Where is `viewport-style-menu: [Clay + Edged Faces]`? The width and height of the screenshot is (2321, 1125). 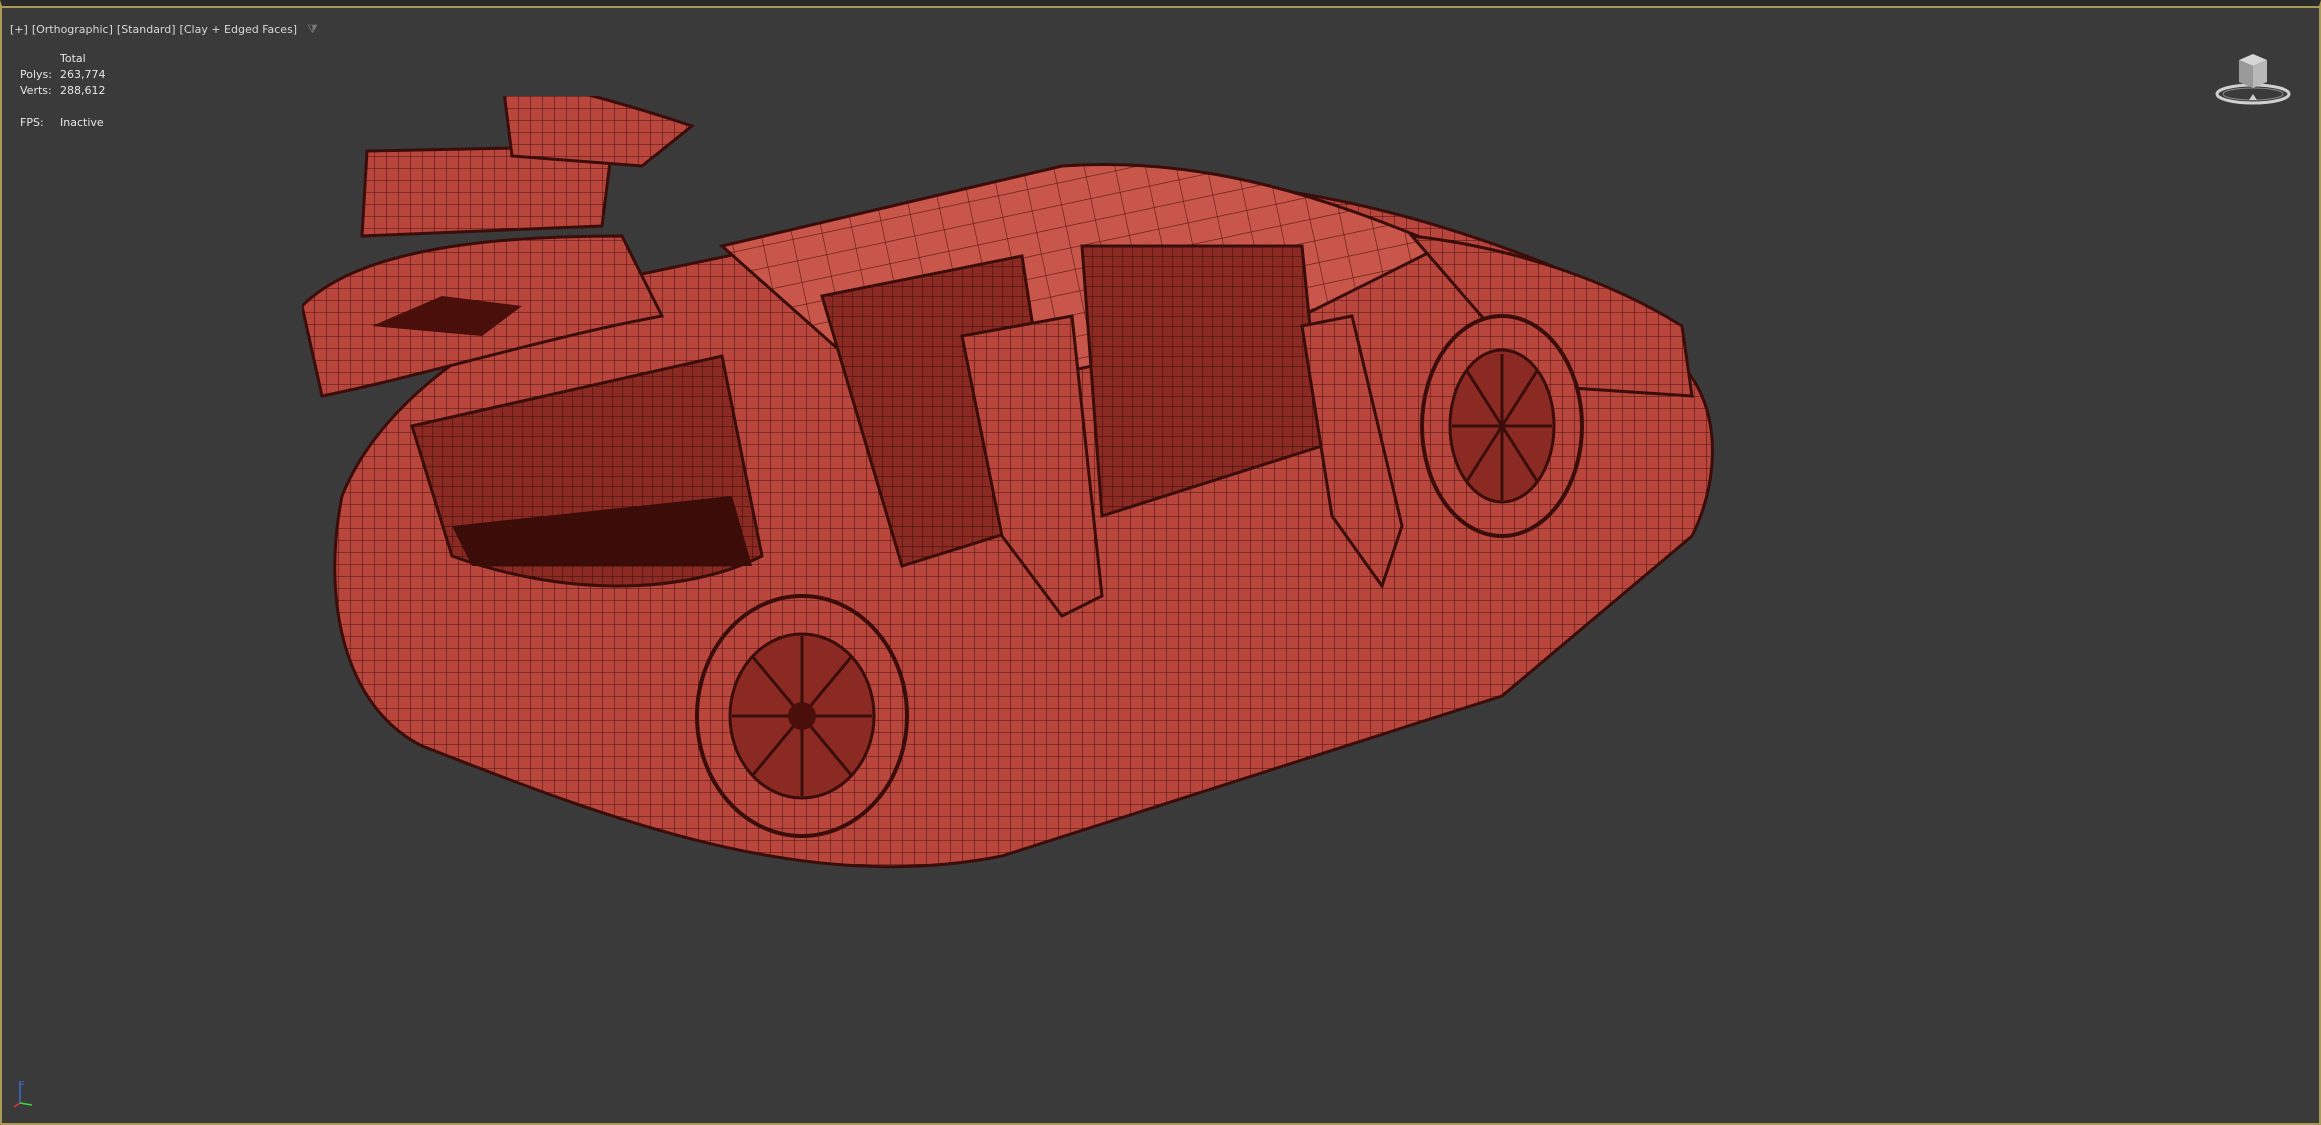 viewport-style-menu: [Clay + Edged Faces] is located at coordinates (239, 29).